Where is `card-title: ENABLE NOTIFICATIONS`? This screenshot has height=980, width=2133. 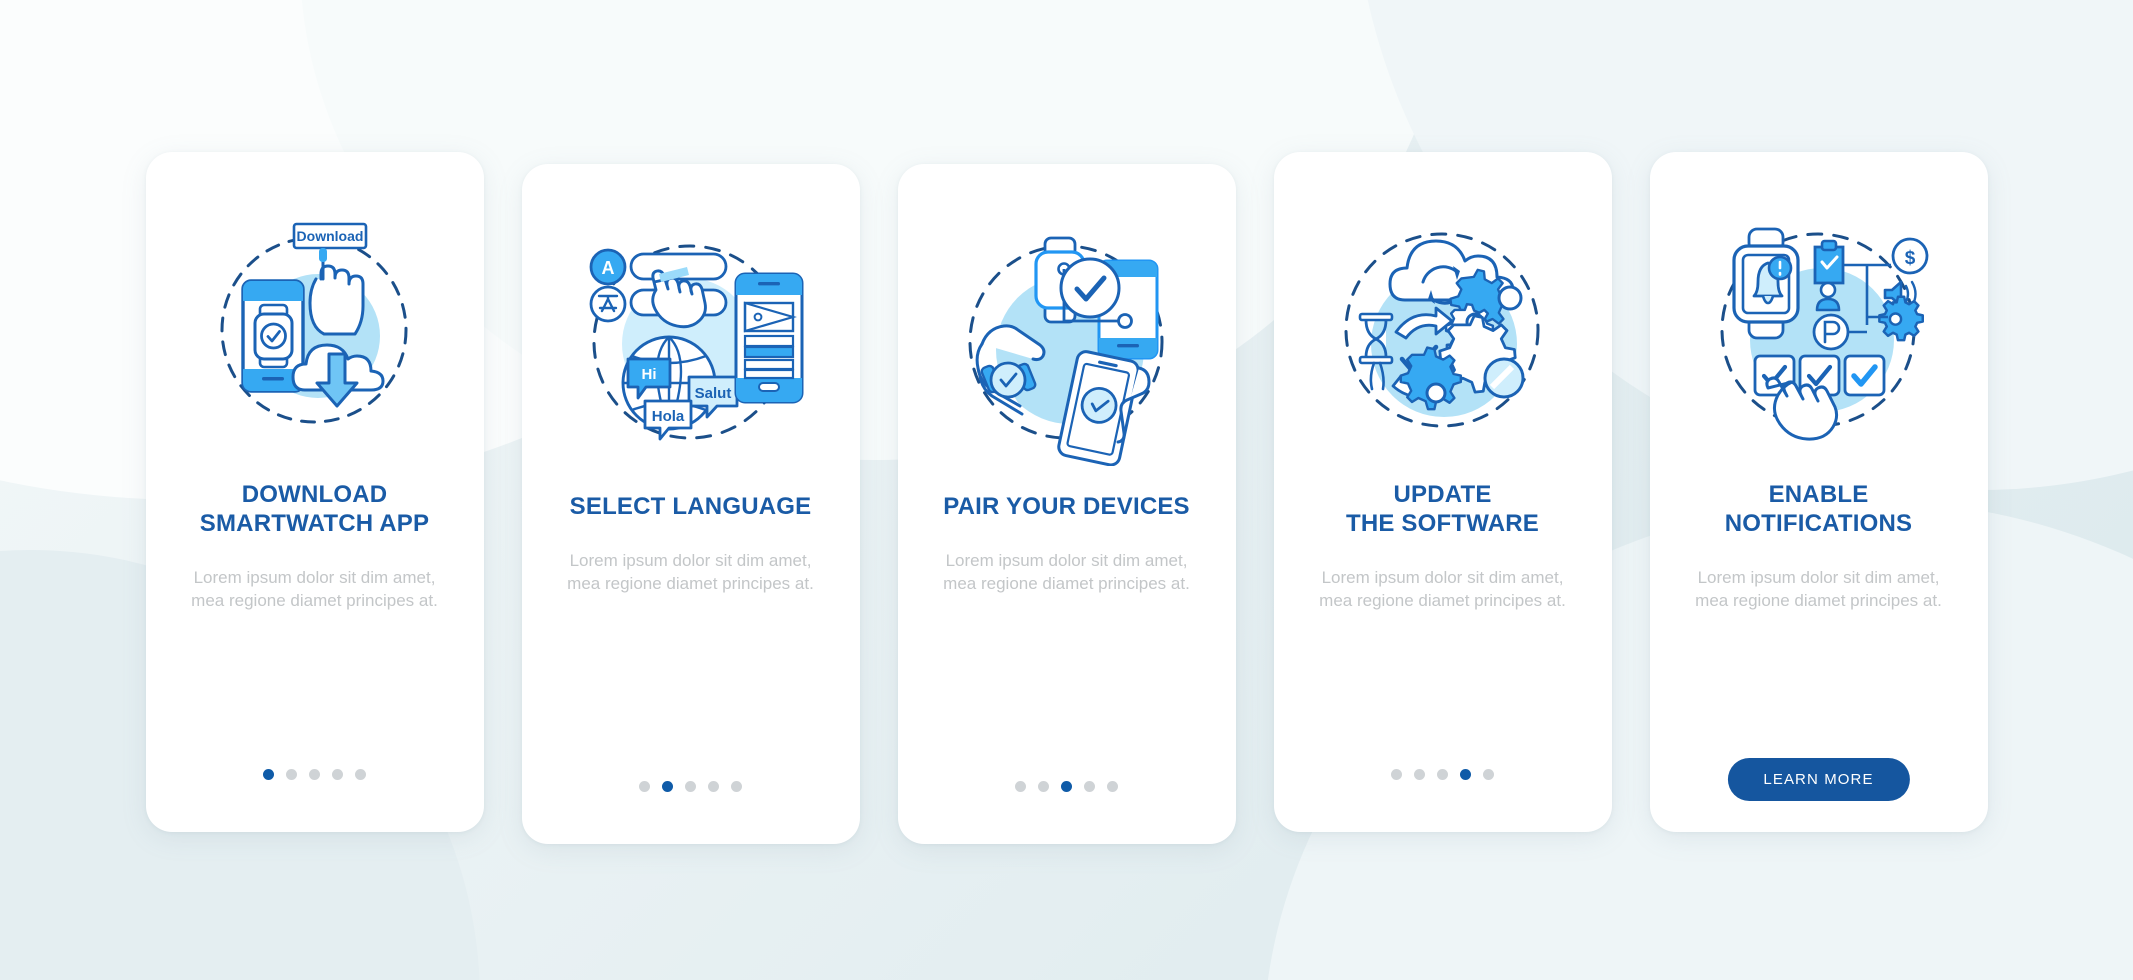 card-title: ENABLE NOTIFICATIONS is located at coordinates (1819, 509).